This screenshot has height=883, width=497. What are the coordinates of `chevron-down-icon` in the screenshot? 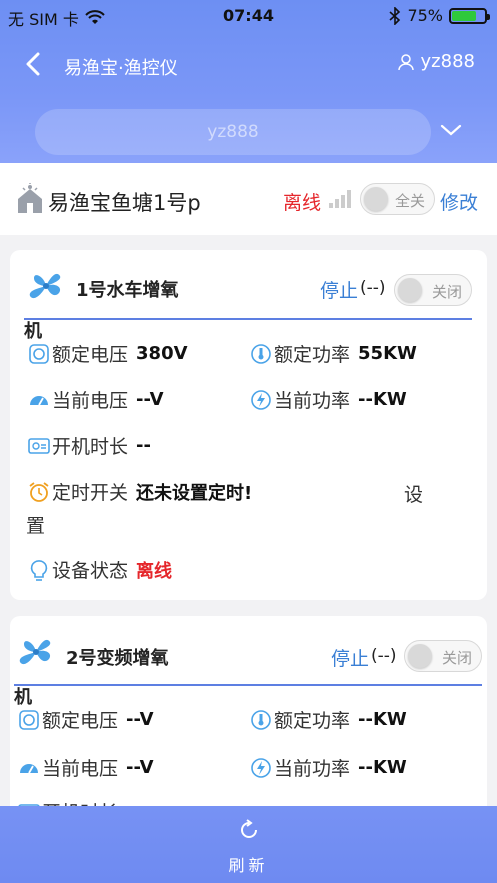 It's located at (451, 130).